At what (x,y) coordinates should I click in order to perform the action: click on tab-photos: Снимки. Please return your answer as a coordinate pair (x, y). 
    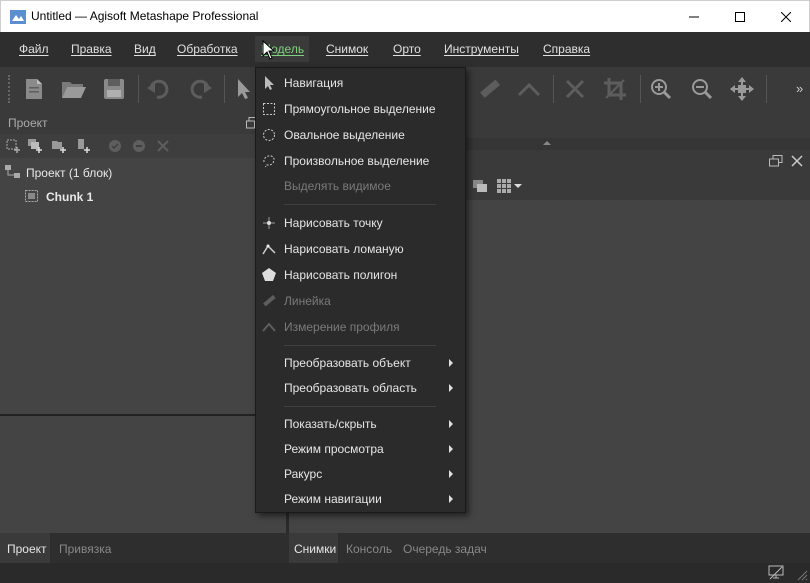
    Looking at the image, I should click on (315, 549).